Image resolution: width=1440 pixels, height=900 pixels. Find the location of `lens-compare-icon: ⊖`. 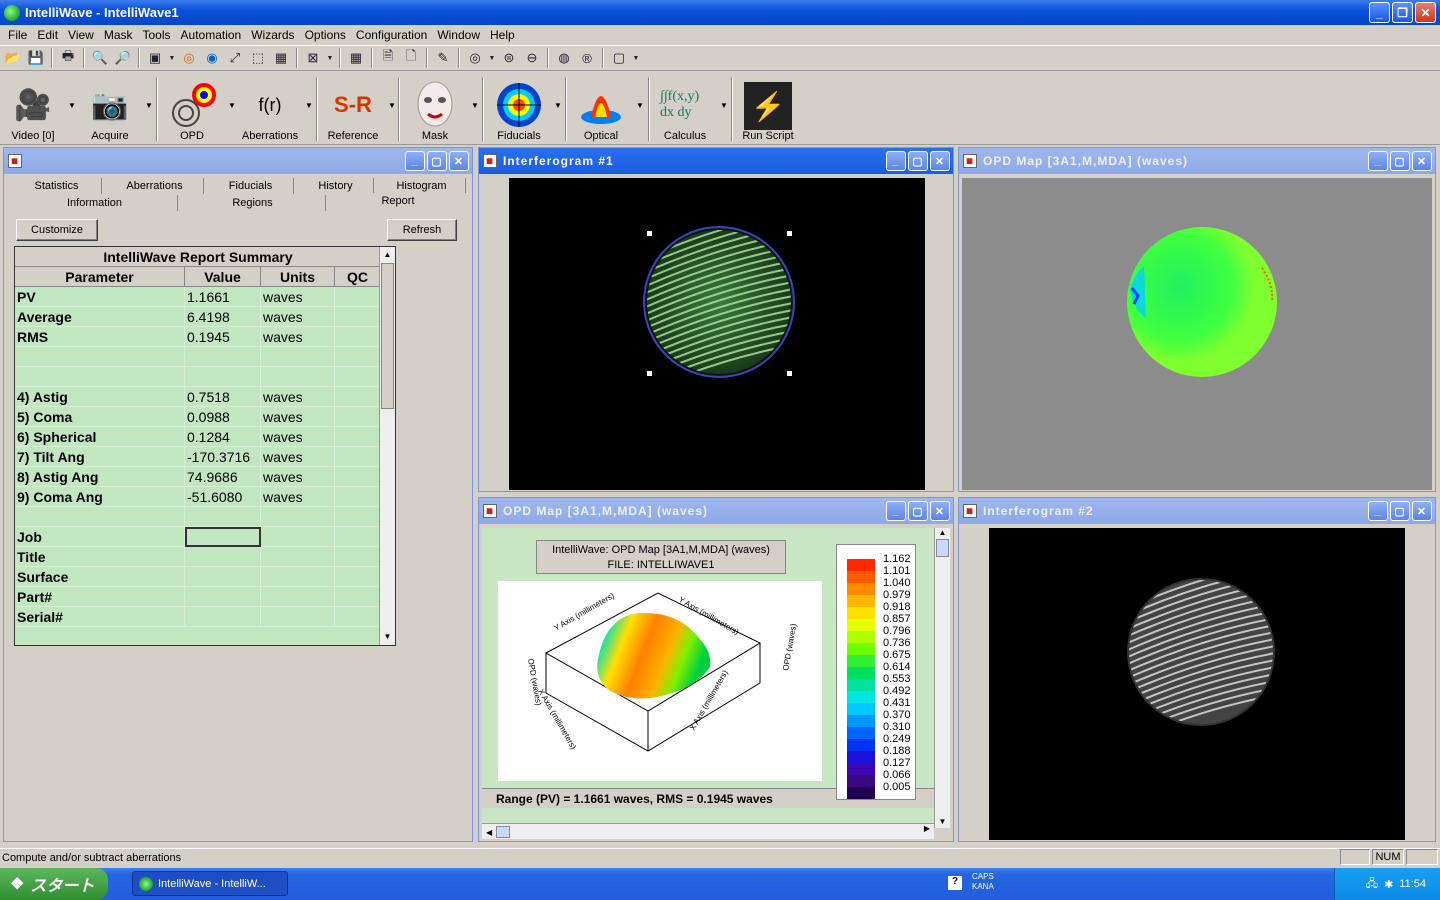

lens-compare-icon: ⊖ is located at coordinates (532, 58).